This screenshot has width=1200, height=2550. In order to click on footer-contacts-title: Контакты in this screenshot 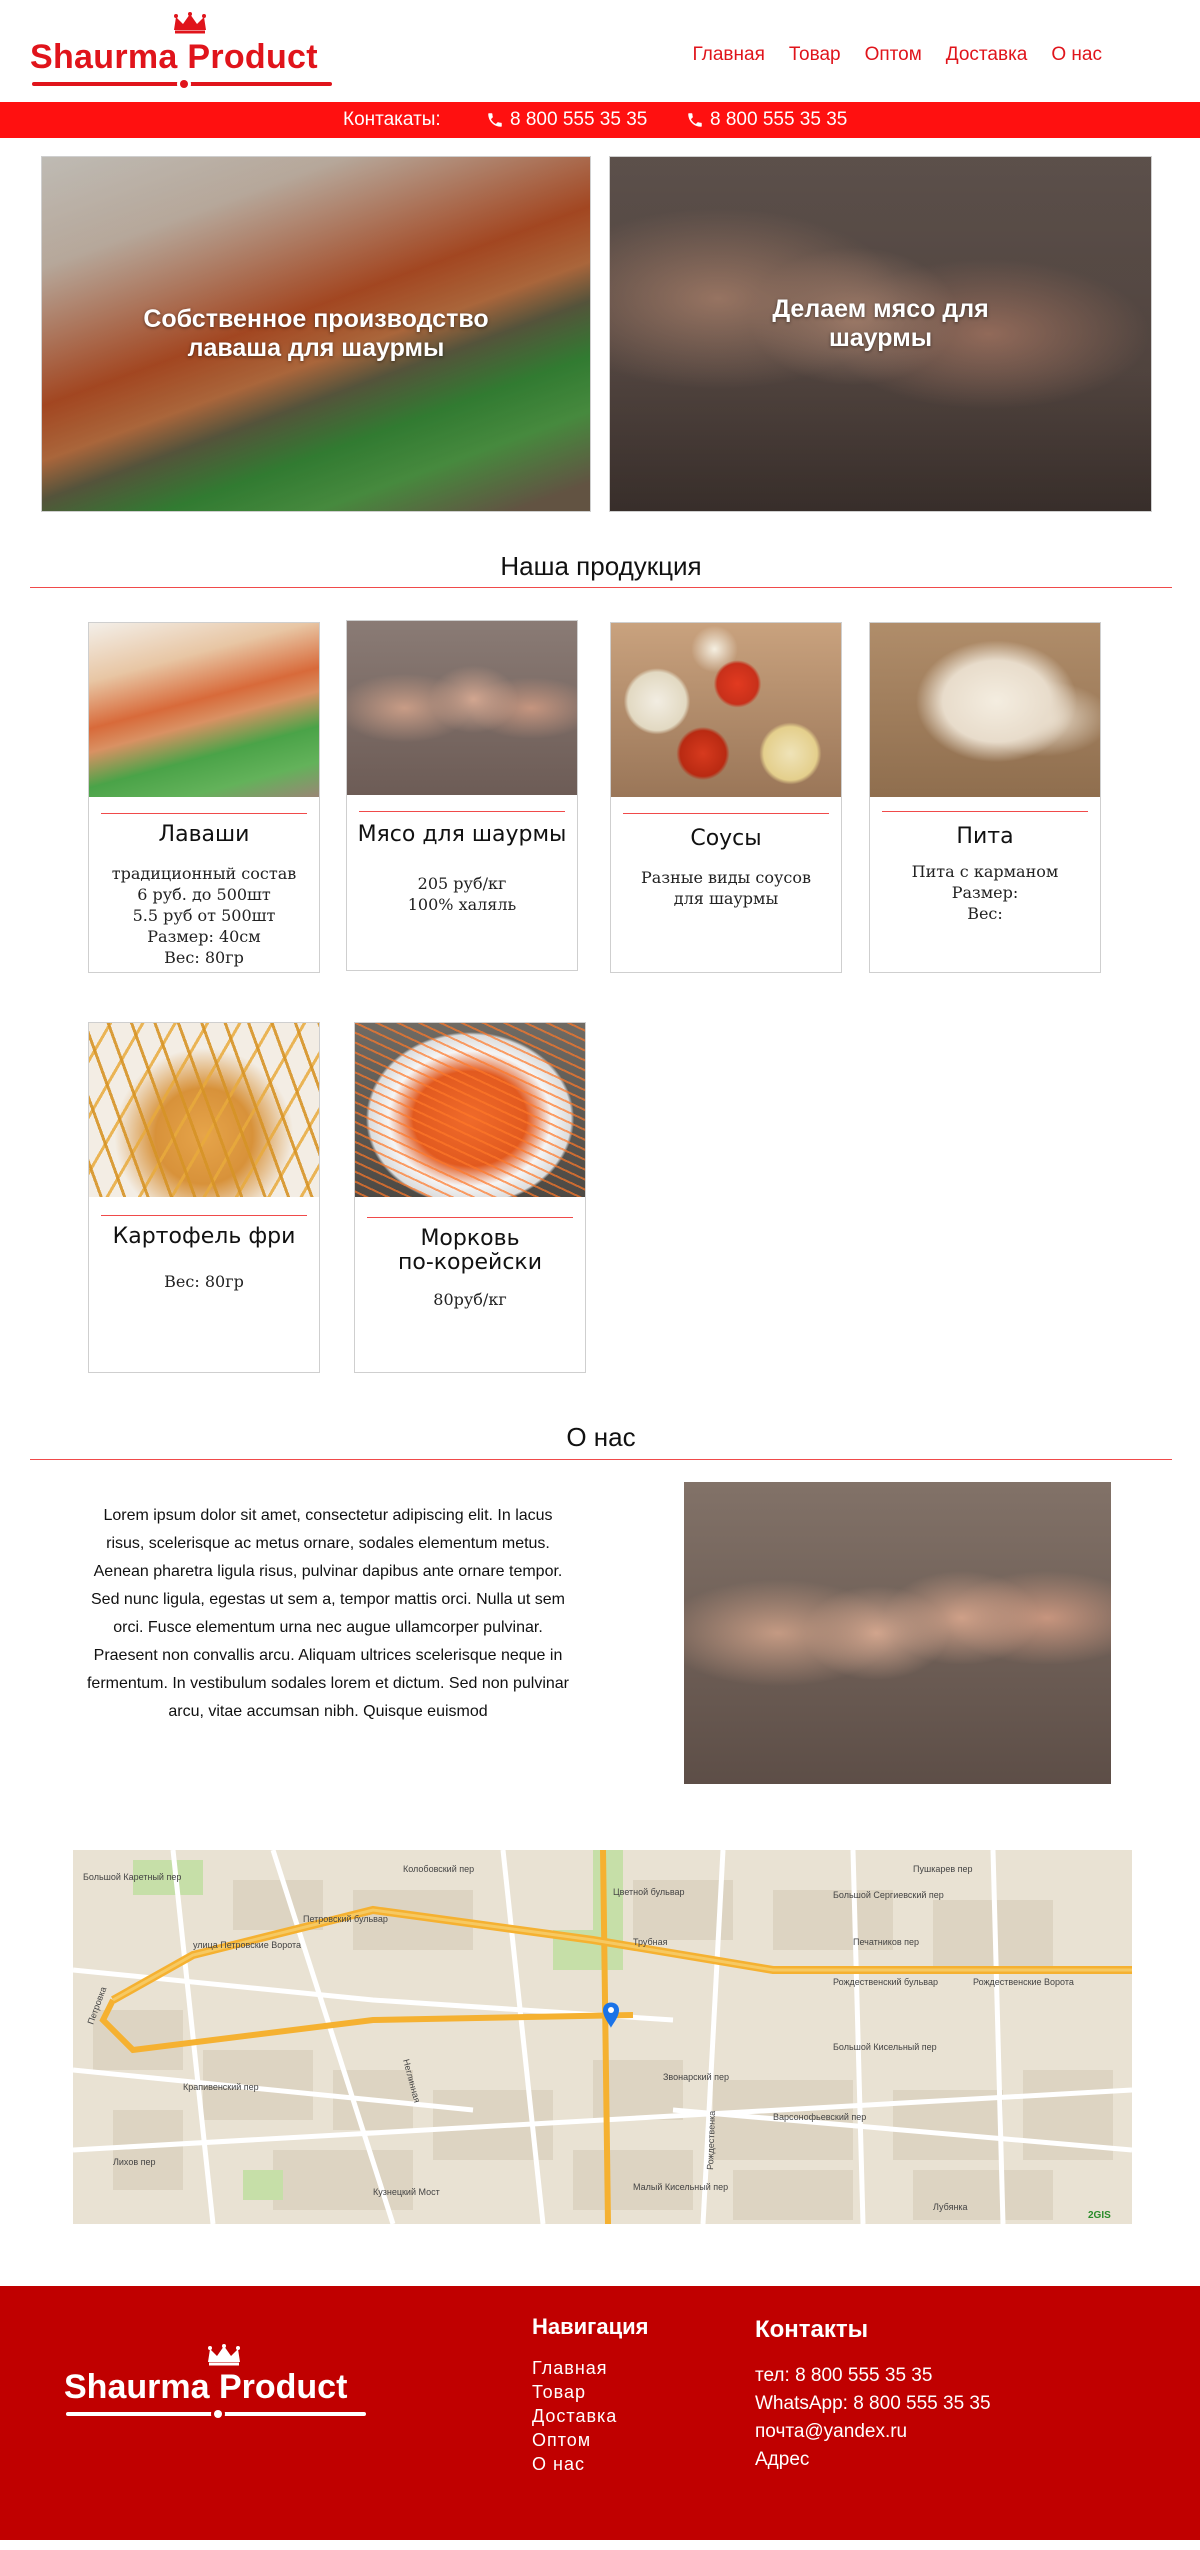, I will do `click(812, 2329)`.